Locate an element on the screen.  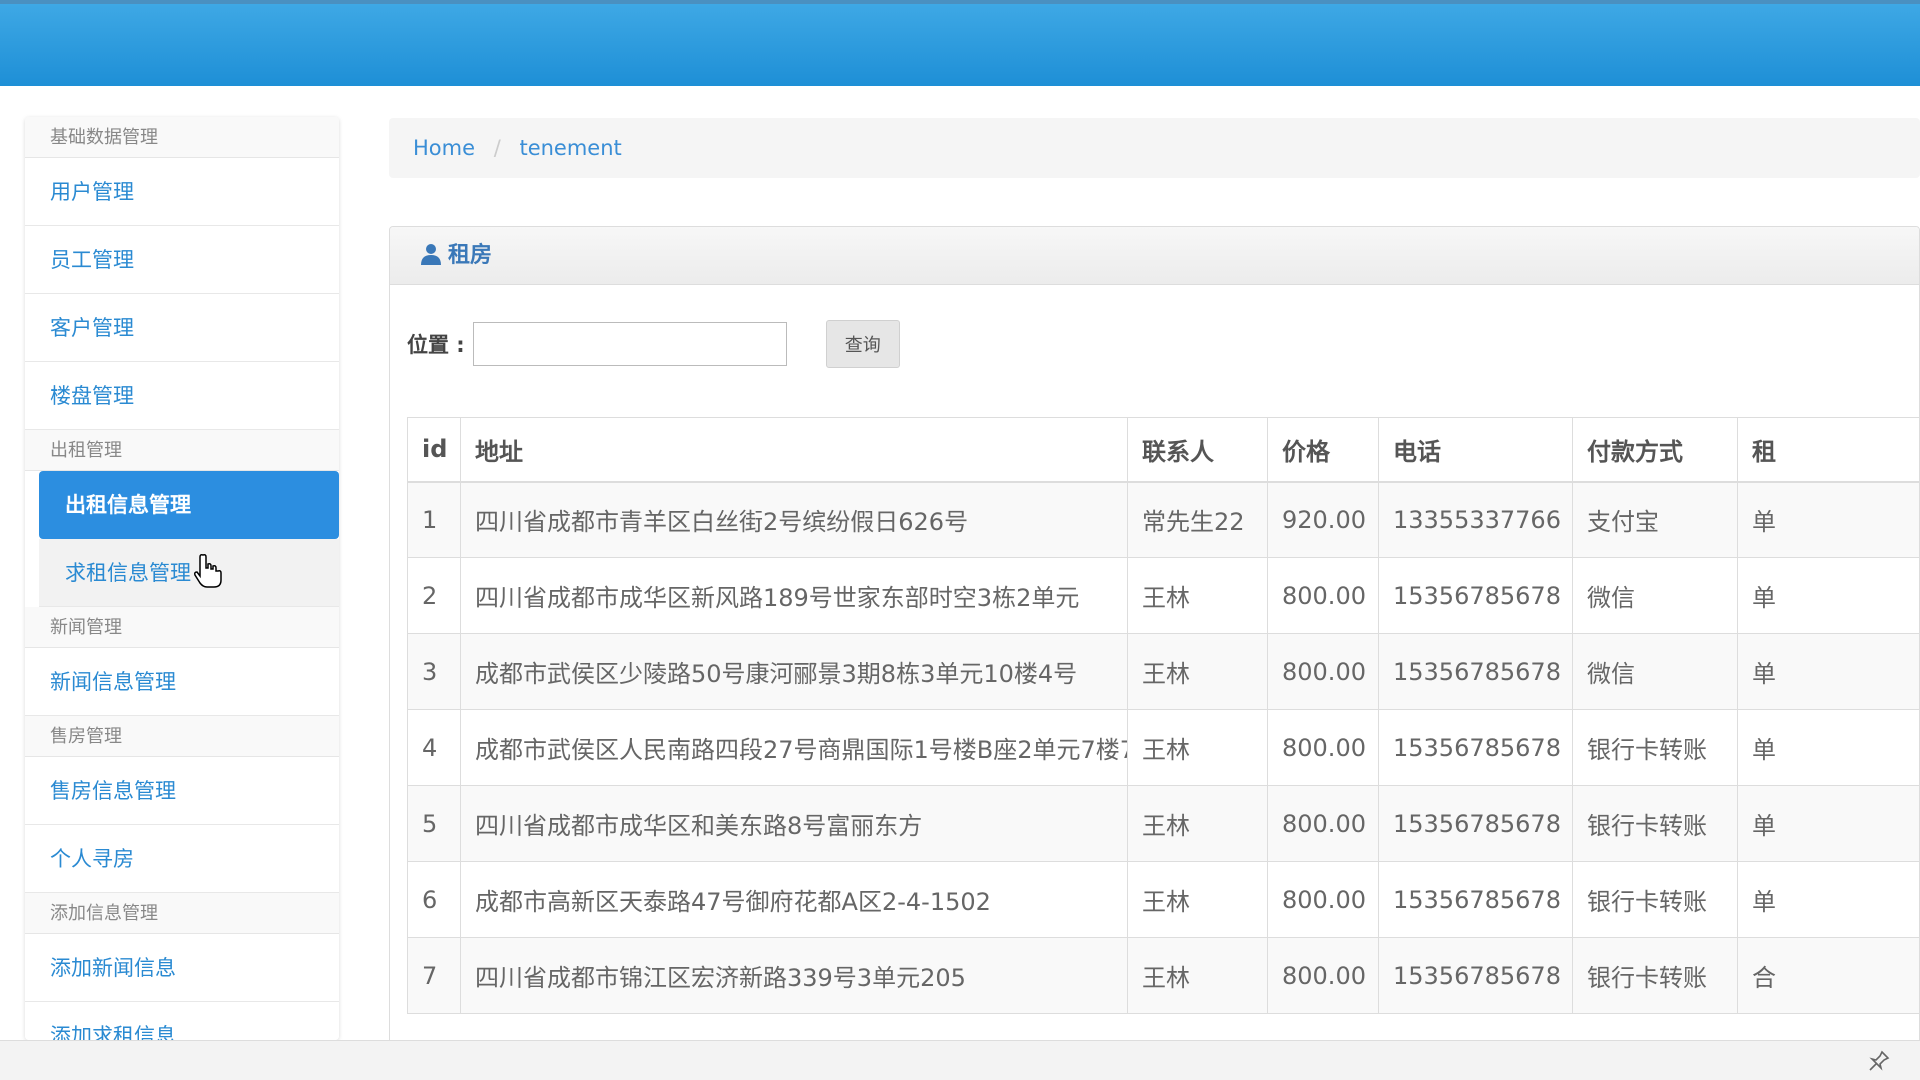
cell-address: 四川省成都市青羊区白丝街2号缤纷假日626号 is located at coordinates (794, 519).